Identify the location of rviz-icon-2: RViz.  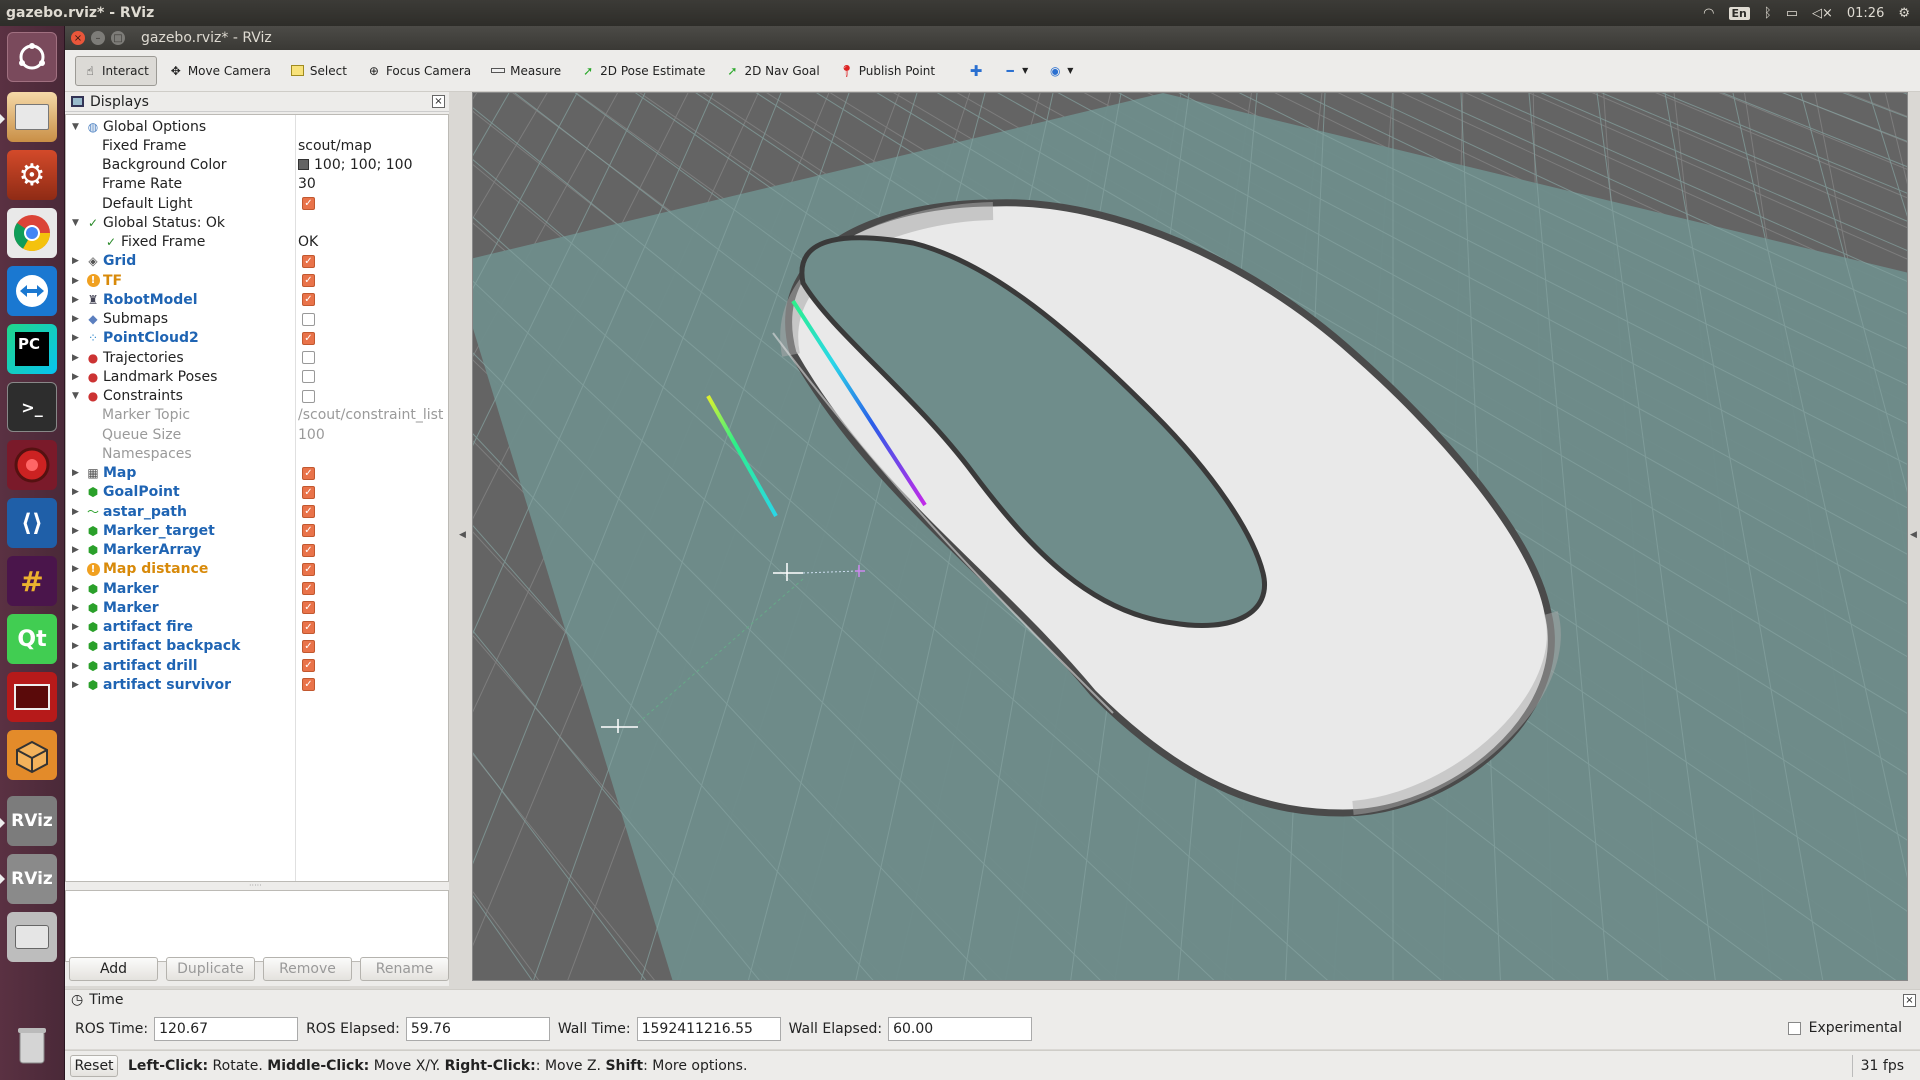
(32, 879).